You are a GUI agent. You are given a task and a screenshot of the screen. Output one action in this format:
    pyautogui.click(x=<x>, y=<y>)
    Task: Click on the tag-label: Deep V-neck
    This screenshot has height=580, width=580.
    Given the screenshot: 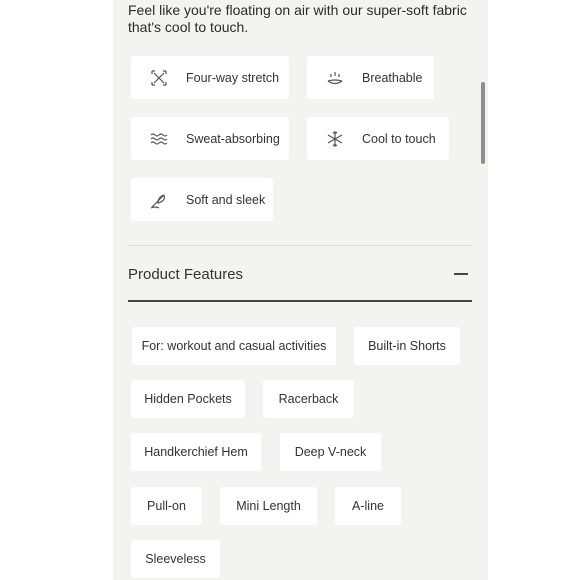 What is the action you would take?
    pyautogui.click(x=330, y=452)
    